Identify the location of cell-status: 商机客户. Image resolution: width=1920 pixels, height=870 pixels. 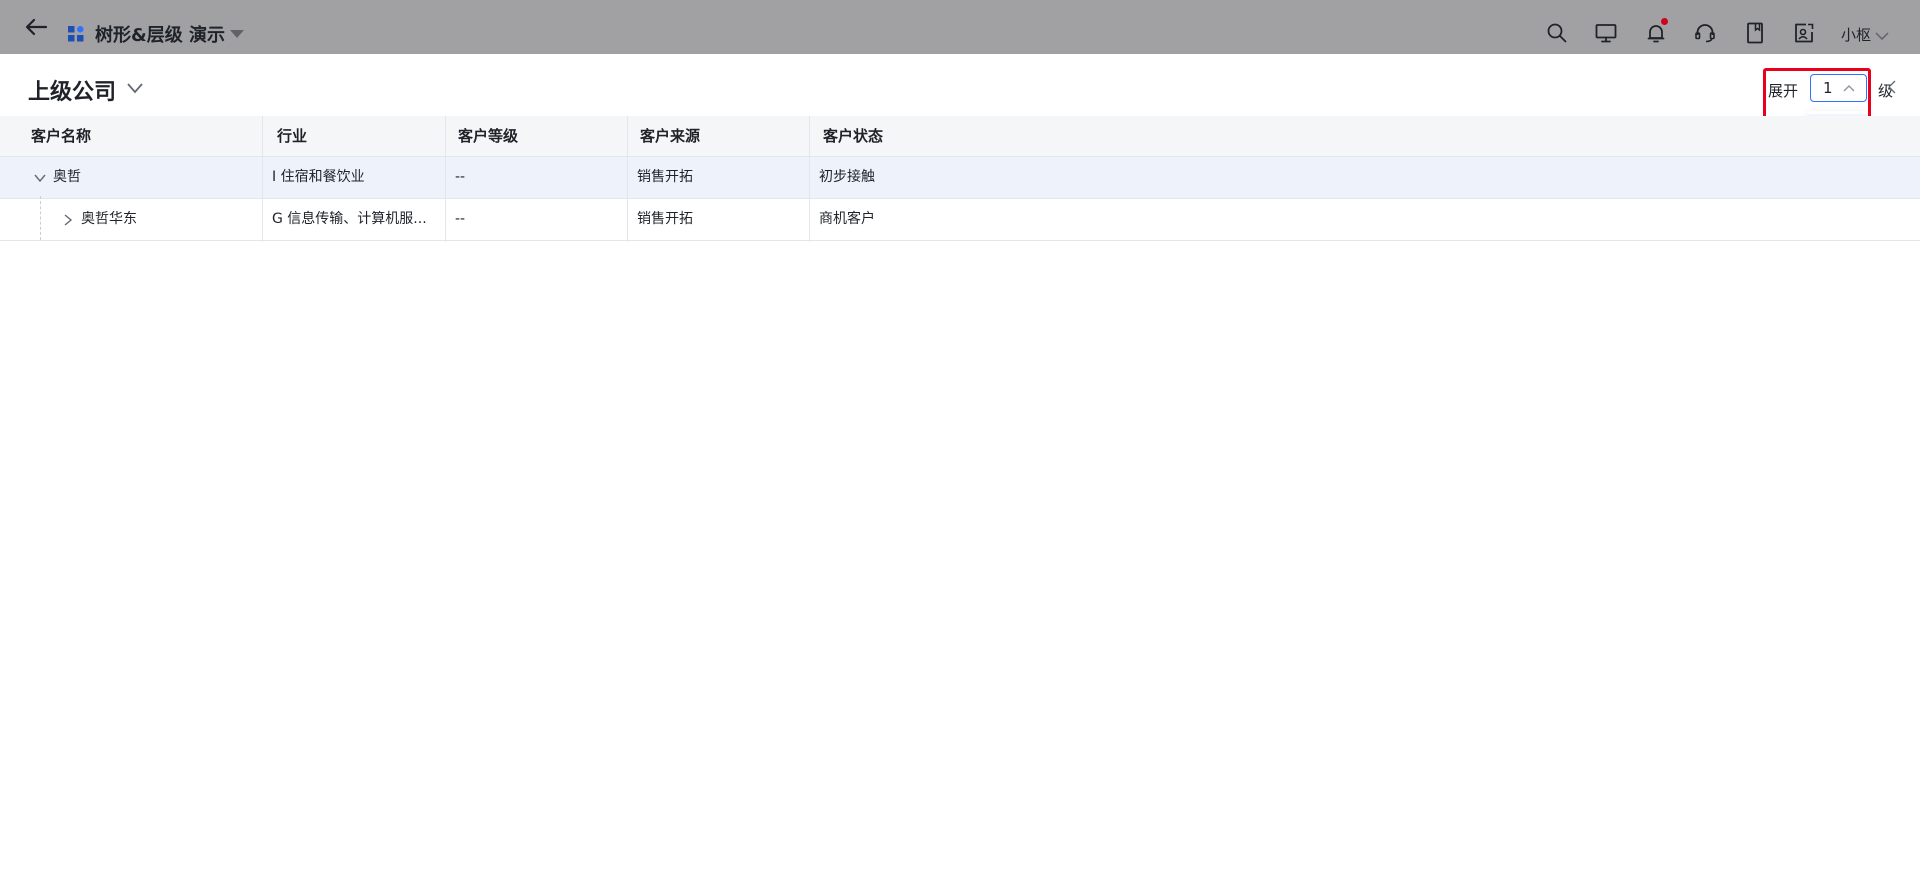
(847, 219).